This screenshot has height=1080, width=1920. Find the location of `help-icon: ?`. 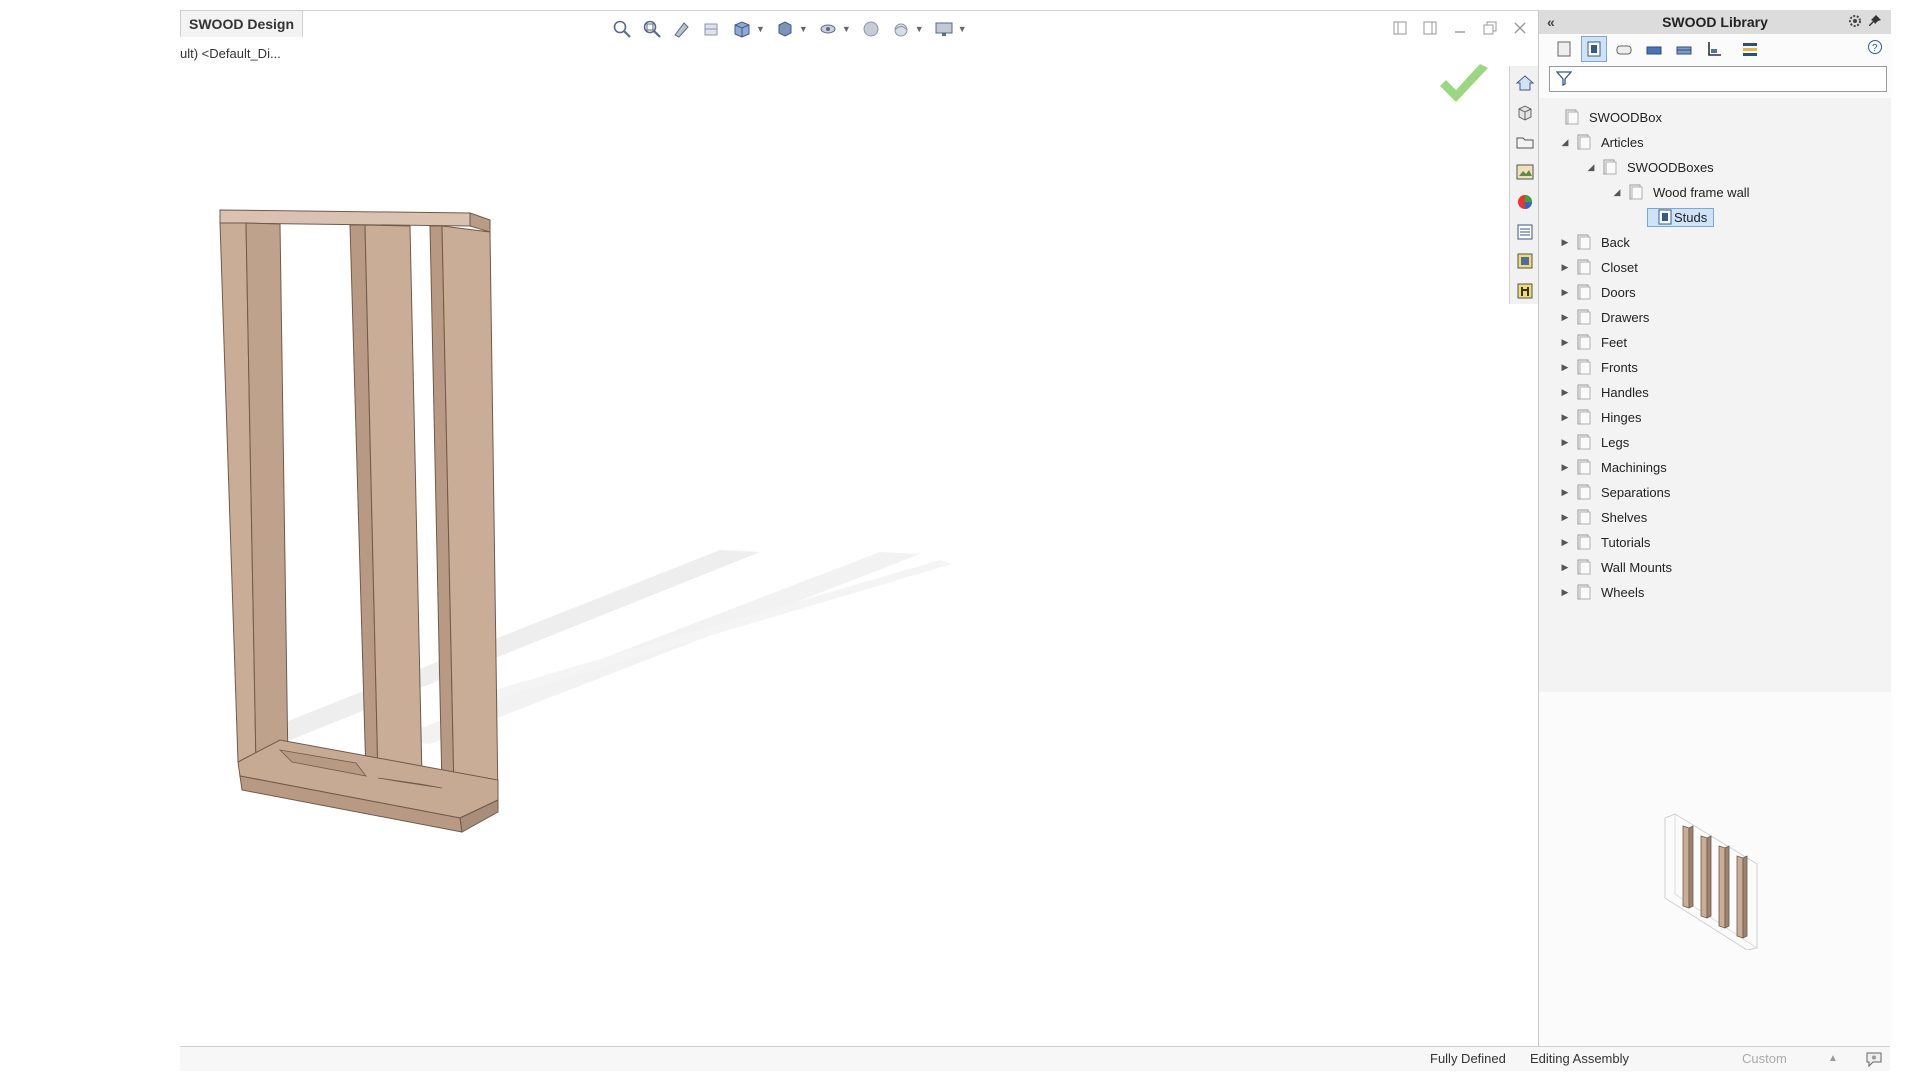

help-icon: ? is located at coordinates (1875, 48).